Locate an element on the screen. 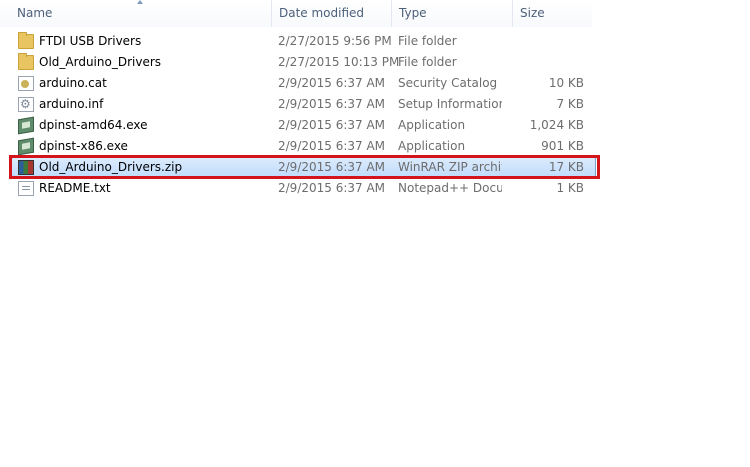 This screenshot has height=467, width=750. file-name: dpinst-x86.exe is located at coordinates (83, 146).